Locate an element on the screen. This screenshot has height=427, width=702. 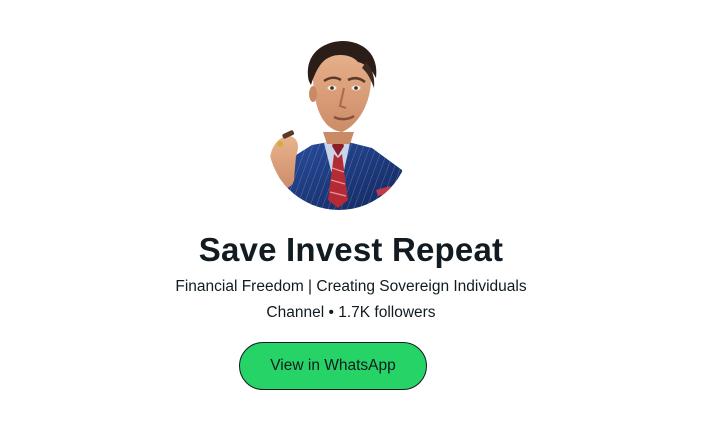
channel-avatar is located at coordinates (339, 125).